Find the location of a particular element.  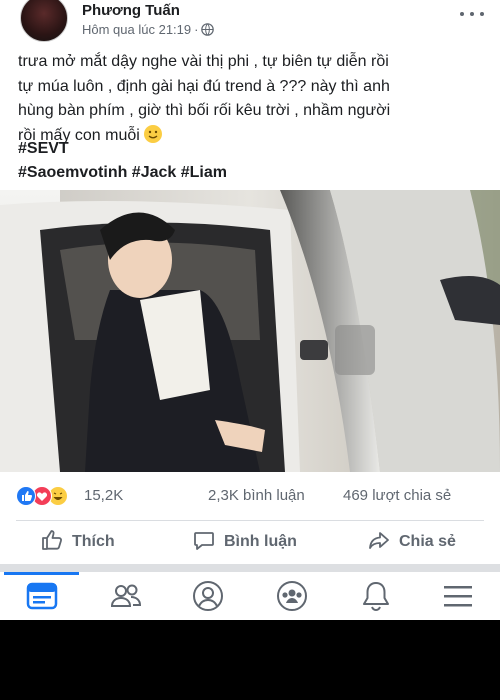

profile-icon is located at coordinates (208, 596).